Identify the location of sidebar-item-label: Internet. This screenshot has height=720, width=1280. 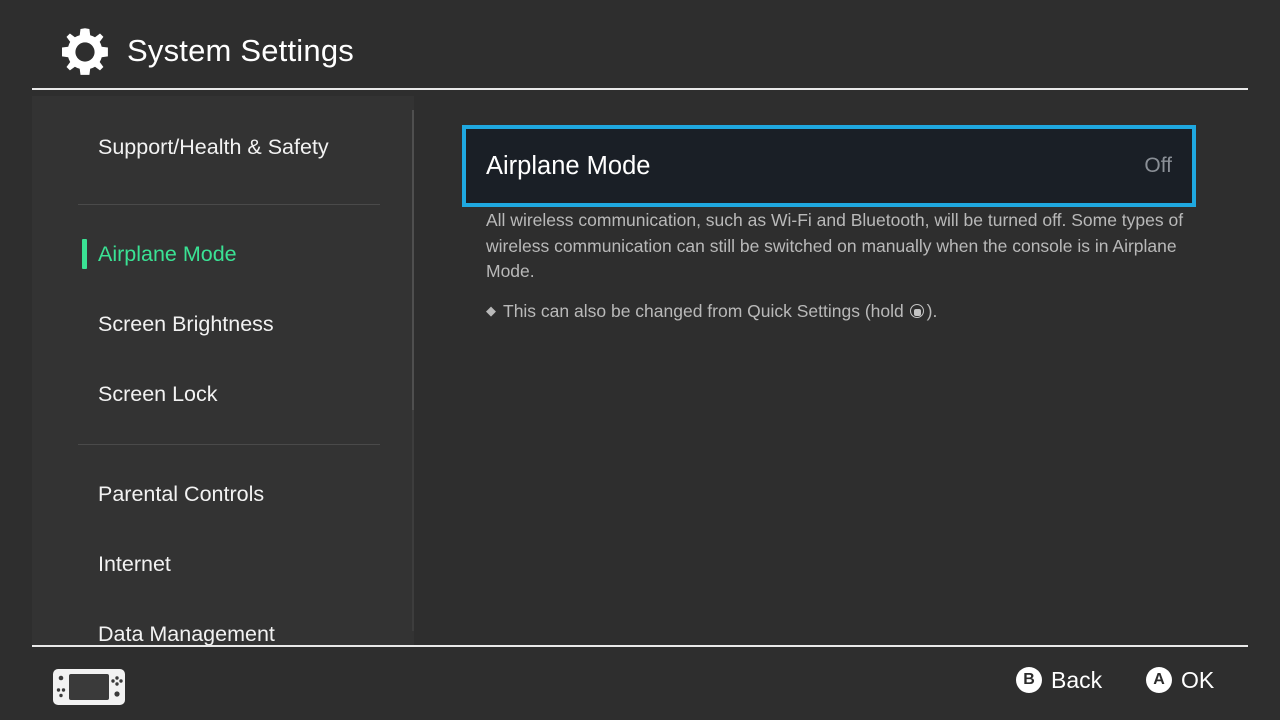
(134, 564).